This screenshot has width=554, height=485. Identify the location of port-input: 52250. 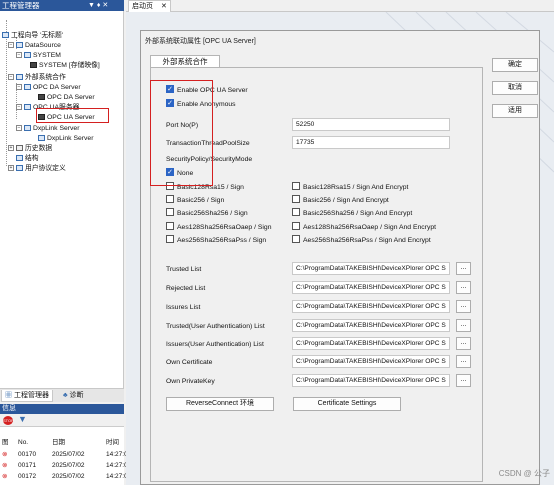
(371, 124).